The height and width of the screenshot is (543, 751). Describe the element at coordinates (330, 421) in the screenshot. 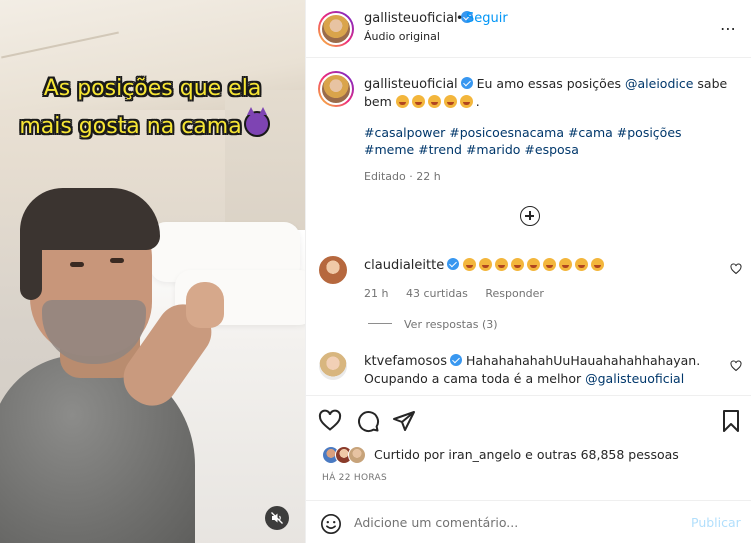

I see `heart-icon` at that location.